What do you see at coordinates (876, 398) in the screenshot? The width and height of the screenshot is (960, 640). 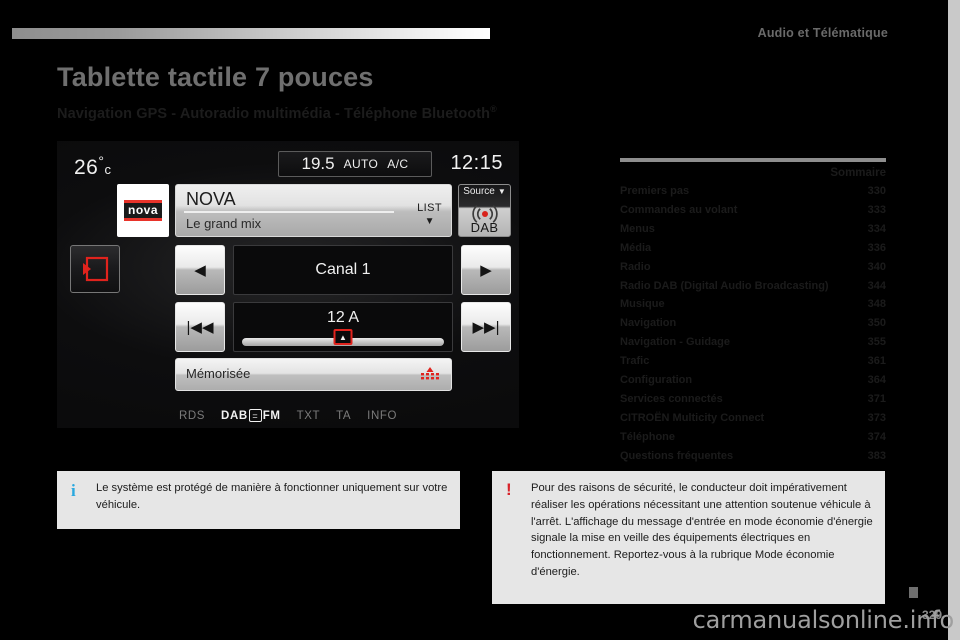 I see `summary-entry-page: 371` at bounding box center [876, 398].